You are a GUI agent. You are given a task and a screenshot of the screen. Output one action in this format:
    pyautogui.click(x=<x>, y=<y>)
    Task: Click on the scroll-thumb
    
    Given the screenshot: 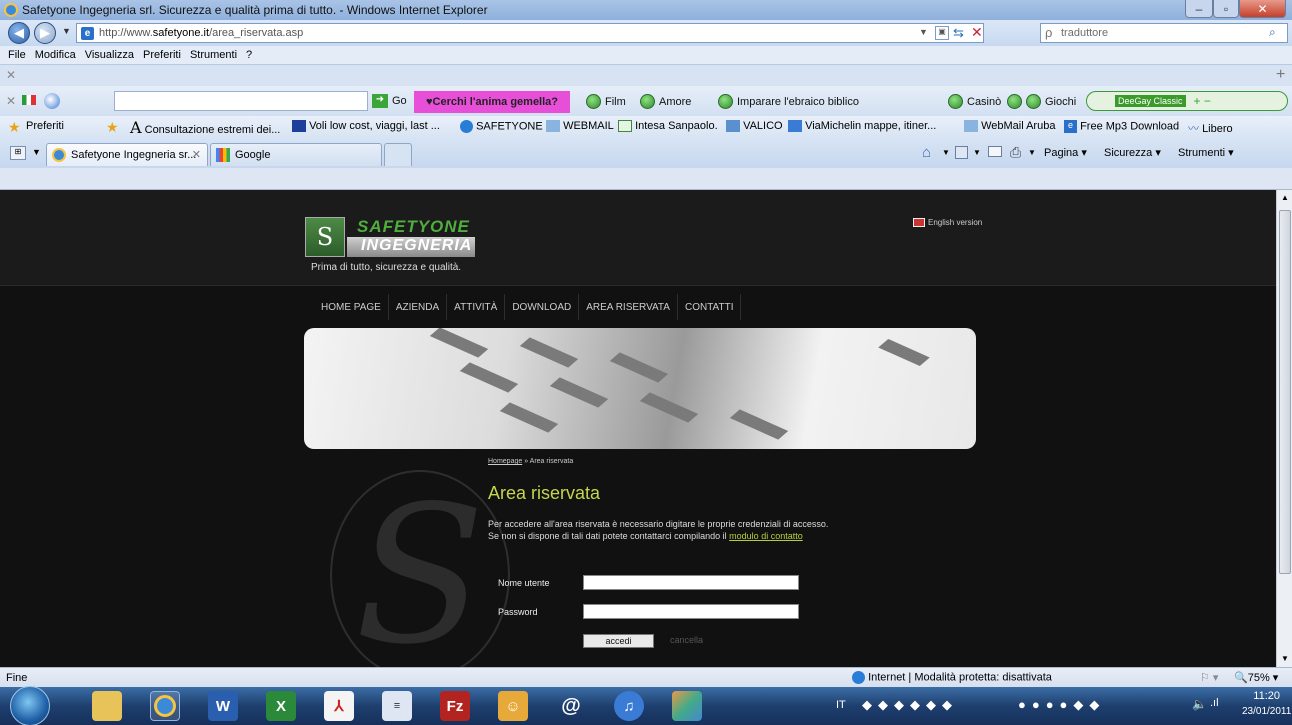 What is the action you would take?
    pyautogui.click(x=1285, y=392)
    